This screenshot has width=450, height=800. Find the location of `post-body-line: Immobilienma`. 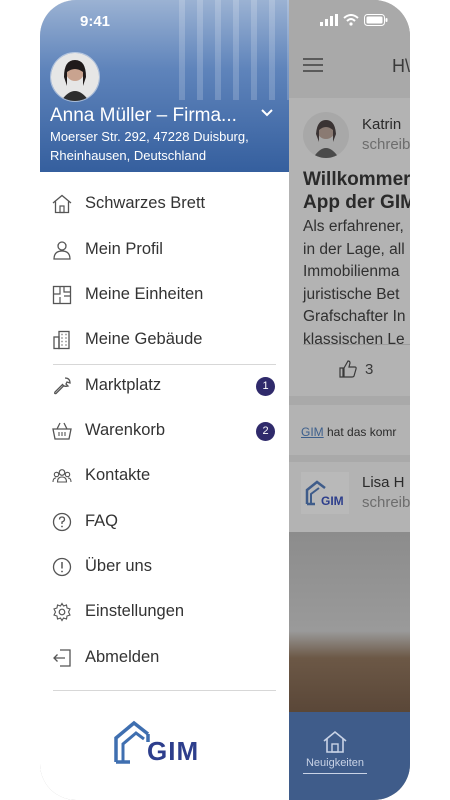

post-body-line: Immobilienma is located at coordinates (351, 271).